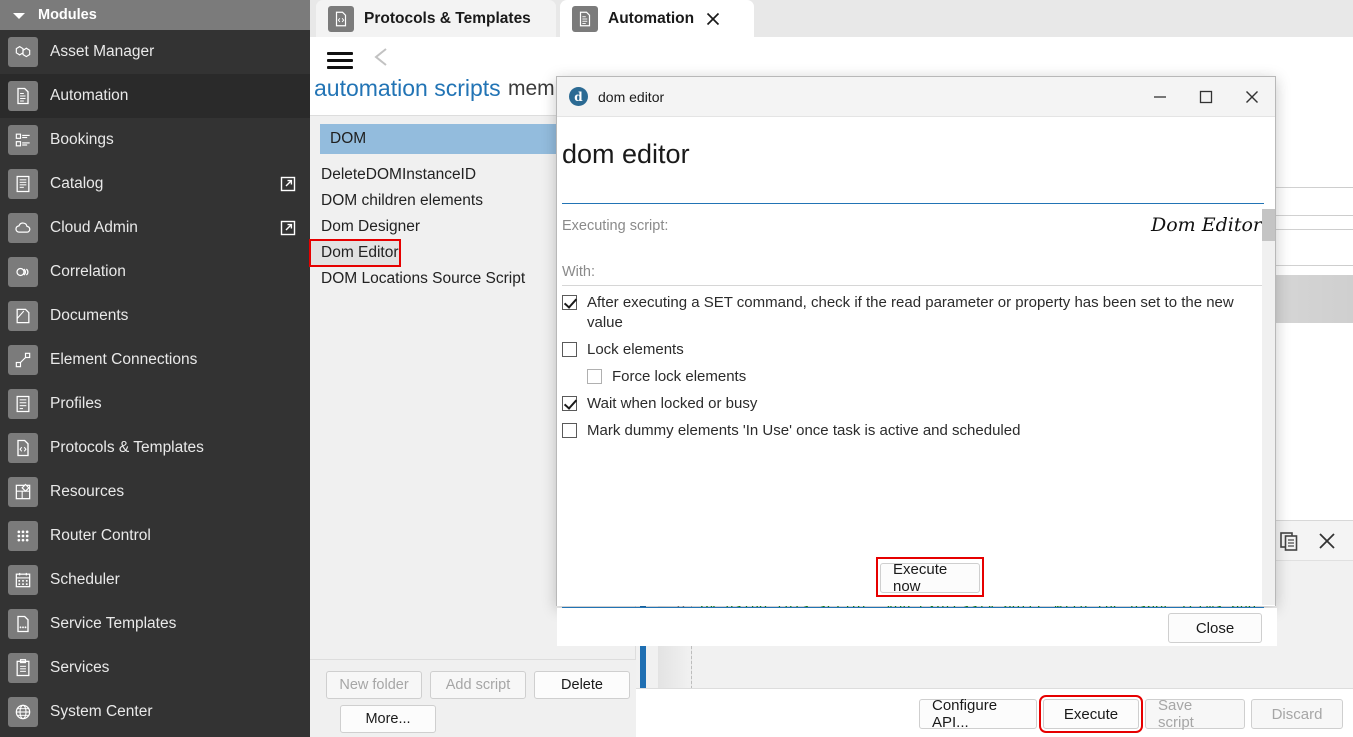 This screenshot has width=1353, height=737. I want to click on sidebar-header: Modules, so click(155, 15).